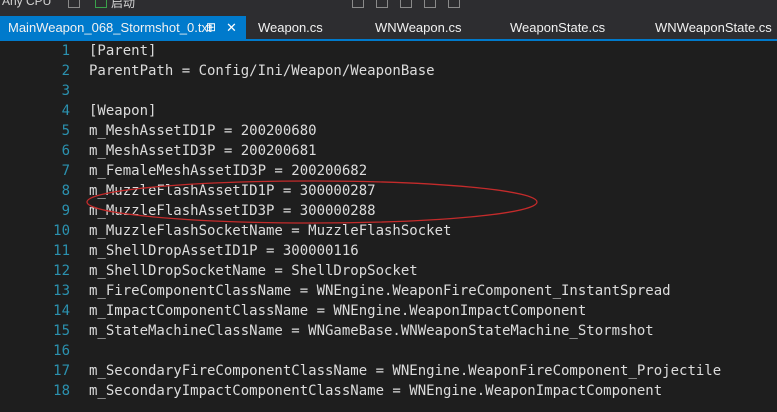 Image resolution: width=777 pixels, height=412 pixels. Describe the element at coordinates (61, 231) in the screenshot. I see `line-number: 10` at that location.